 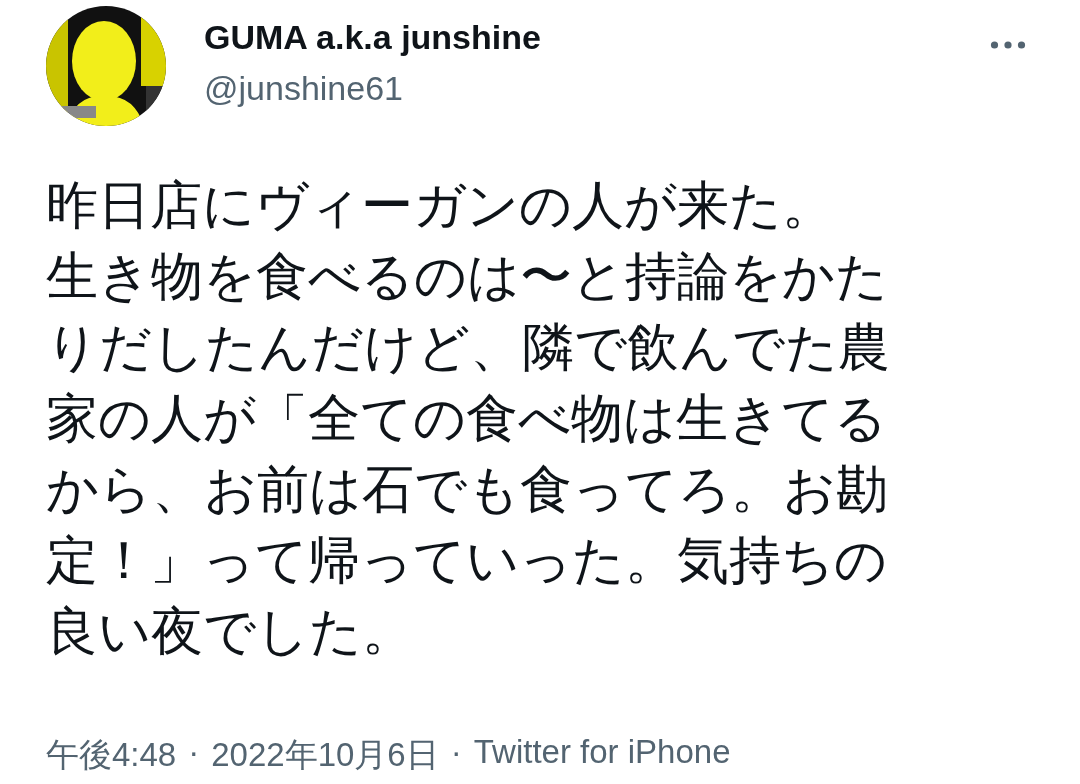 I want to click on tweet-text-line: 昨日店にヴィーガンの人が来た。, so click(x=440, y=205).